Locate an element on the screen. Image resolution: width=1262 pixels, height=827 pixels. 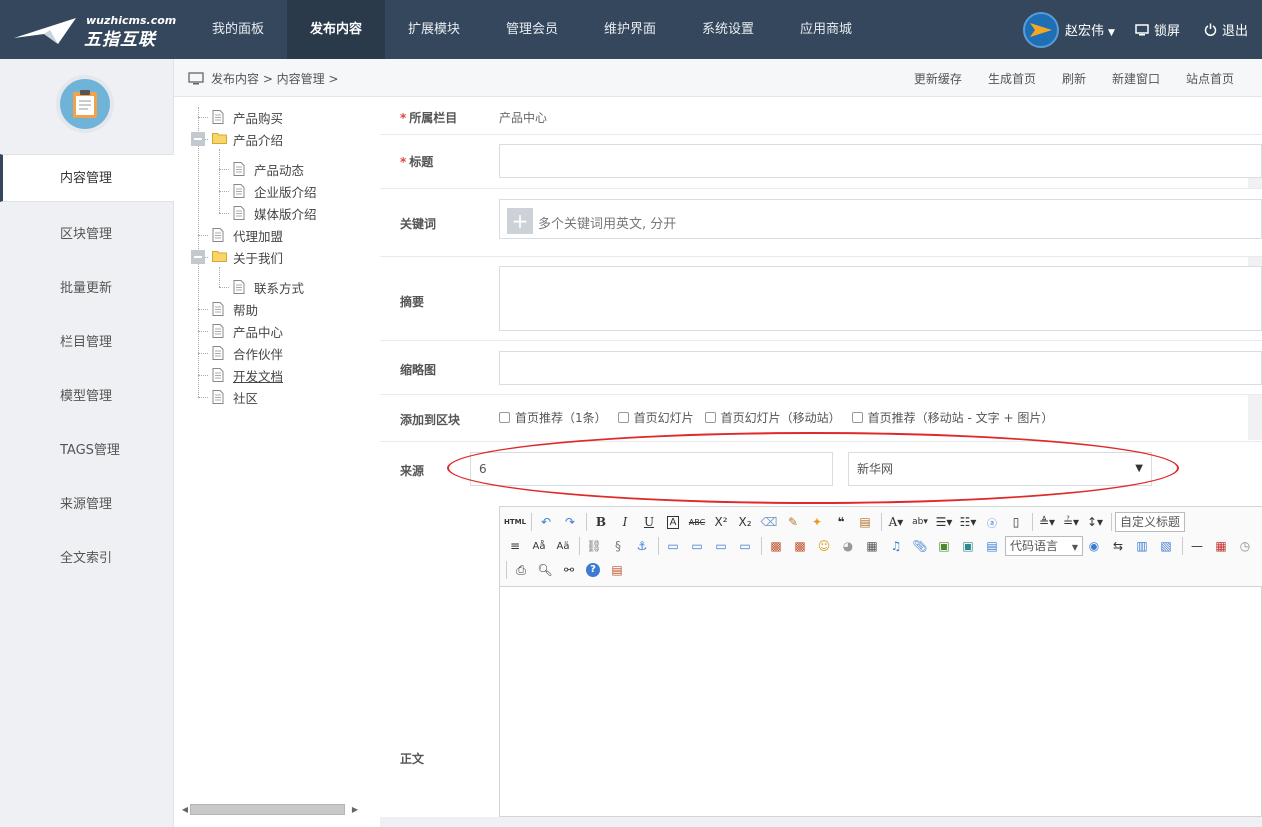
block-option-3: 首页推荐（移动站 - 文字 + 图片） is located at coordinates (952, 417).